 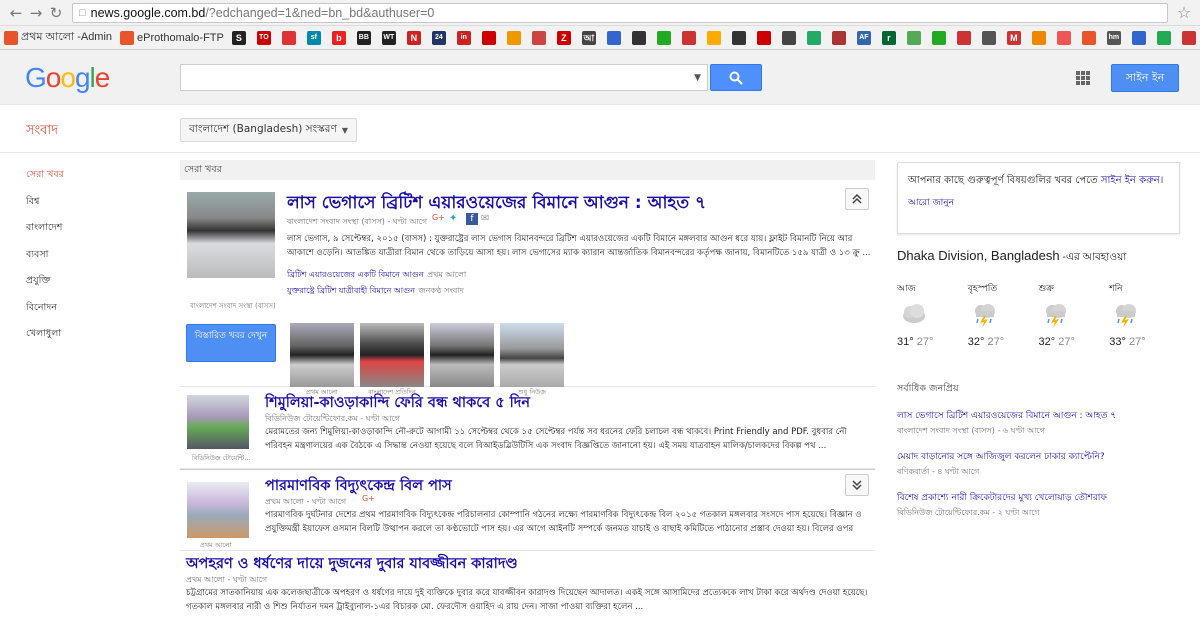 What do you see at coordinates (1132, 180) in the screenshot?
I see `promo-signin-link: সাইন ইন করুন।` at bounding box center [1132, 180].